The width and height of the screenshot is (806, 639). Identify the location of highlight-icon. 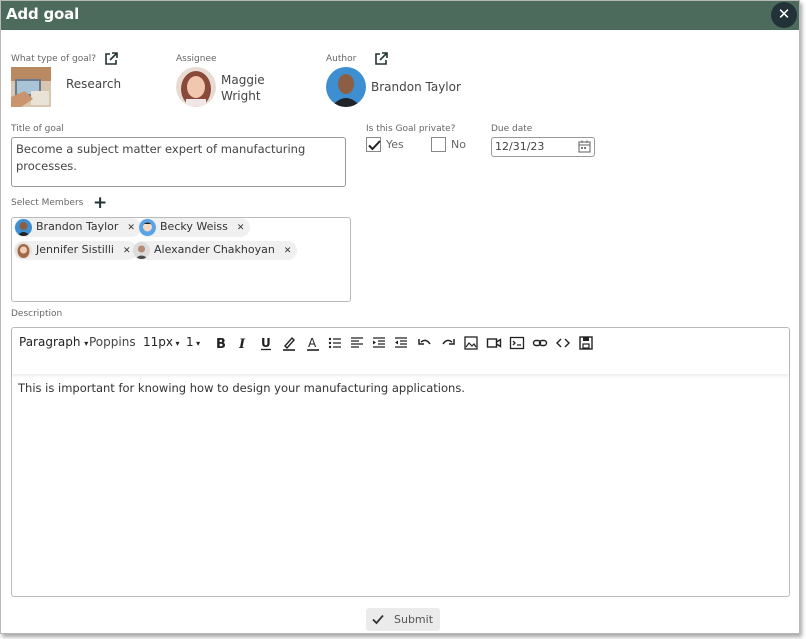
(289, 343).